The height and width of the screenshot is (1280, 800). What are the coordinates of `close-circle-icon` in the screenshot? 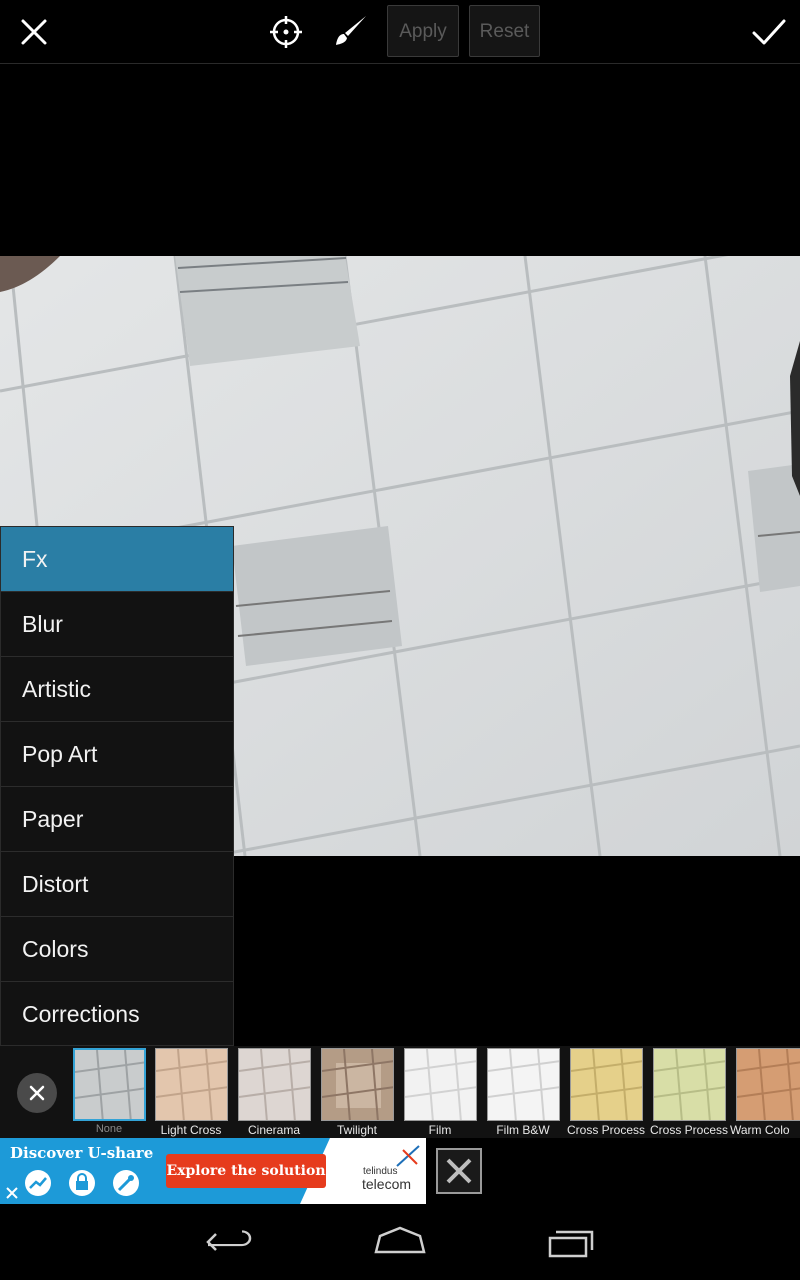 It's located at (37, 1093).